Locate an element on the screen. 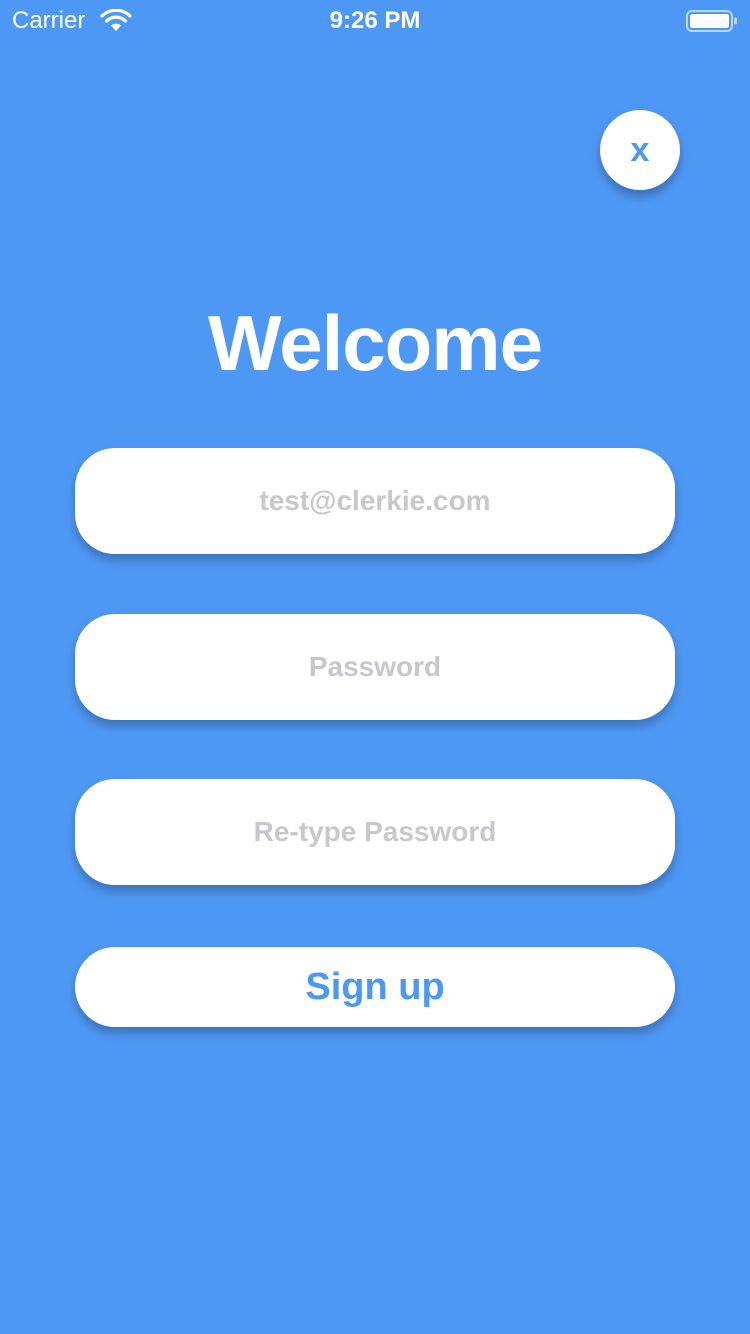  status-bar: Carrier 9:26 PM is located at coordinates (375, 20).